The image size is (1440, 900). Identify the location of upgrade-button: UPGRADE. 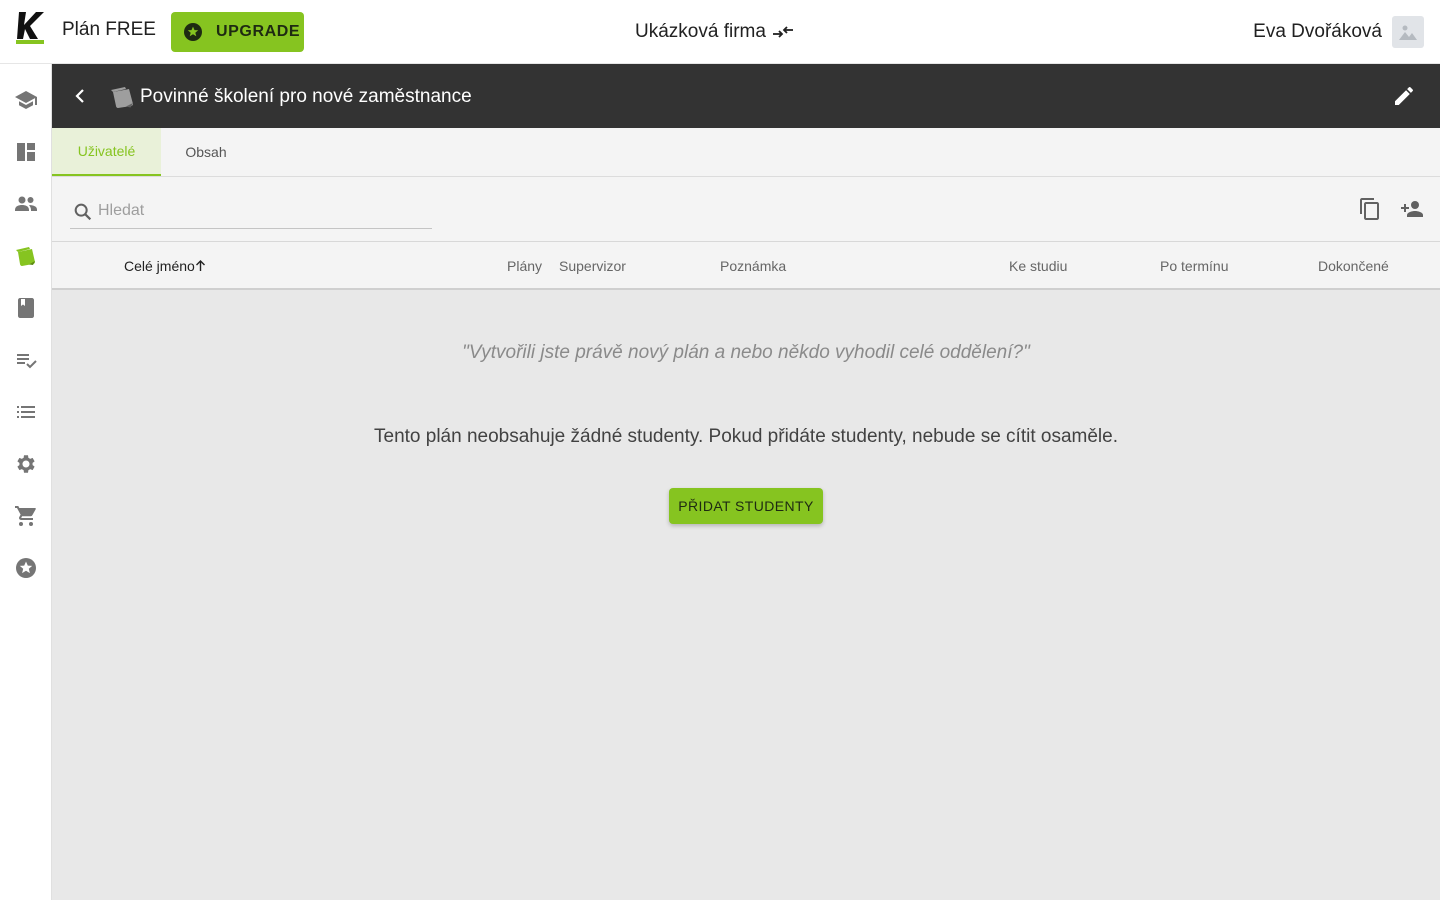
(237, 32).